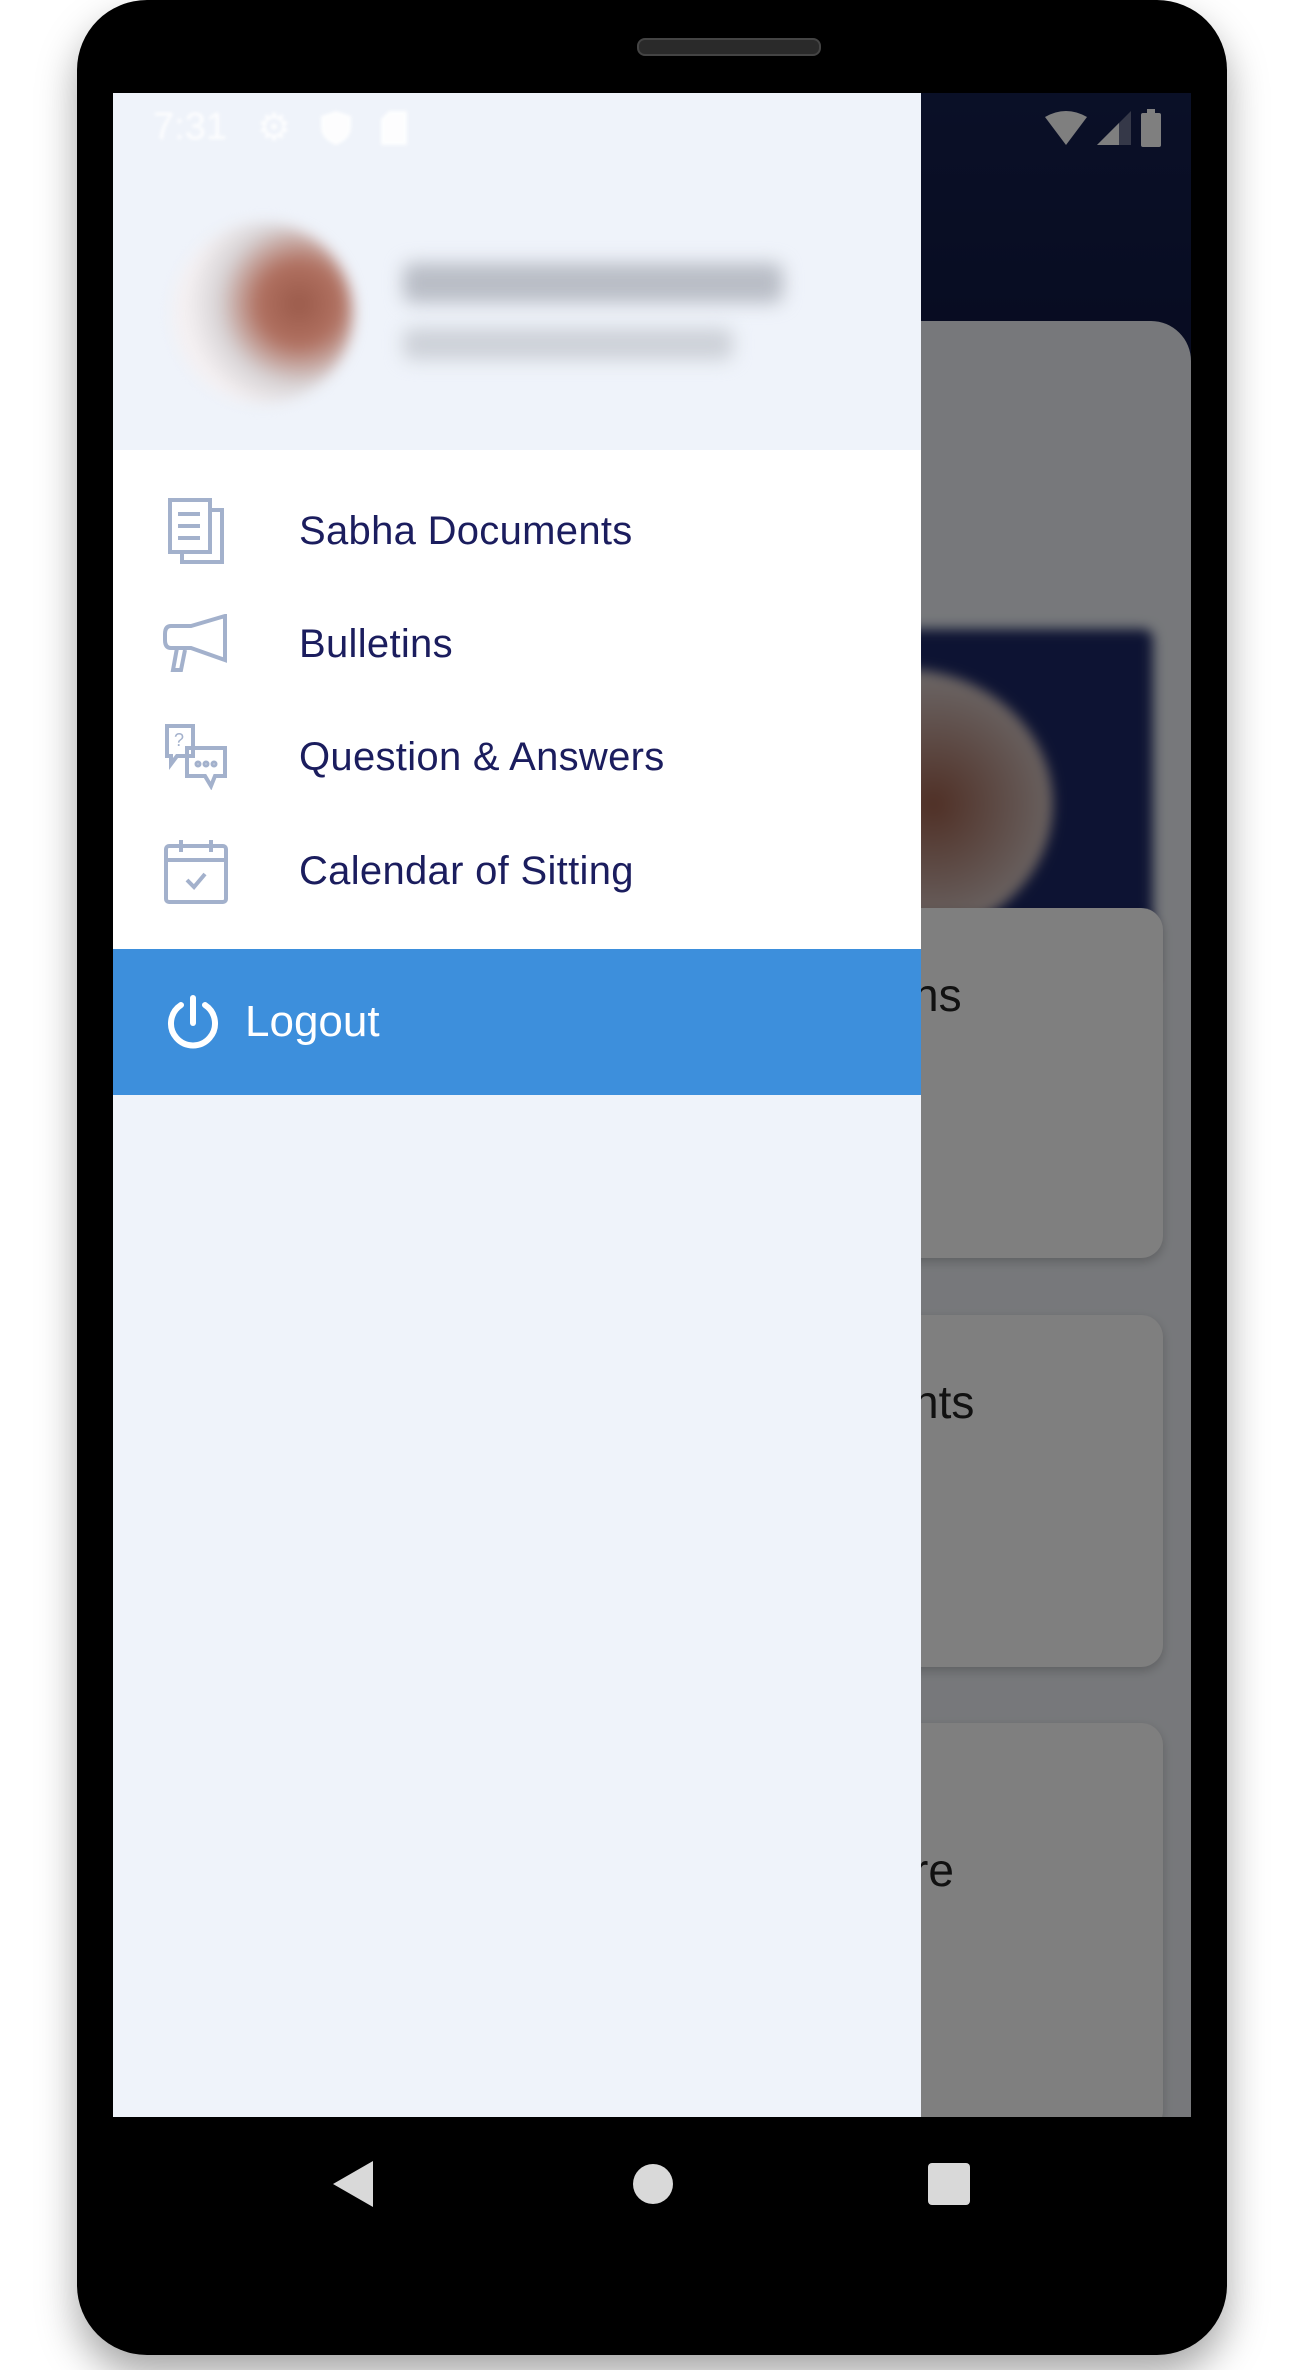  I want to click on status-time: 7:31, so click(190, 127).